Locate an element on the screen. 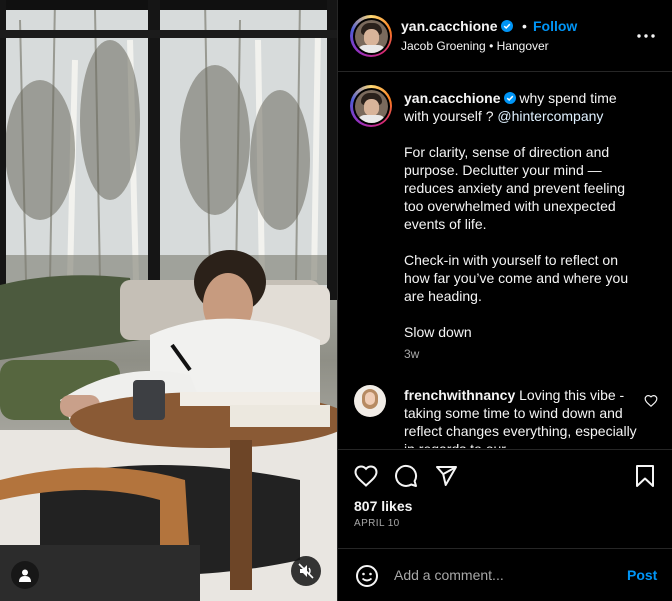 Image resolution: width=672 pixels, height=601 pixels. bookmark-icon is located at coordinates (645, 476).